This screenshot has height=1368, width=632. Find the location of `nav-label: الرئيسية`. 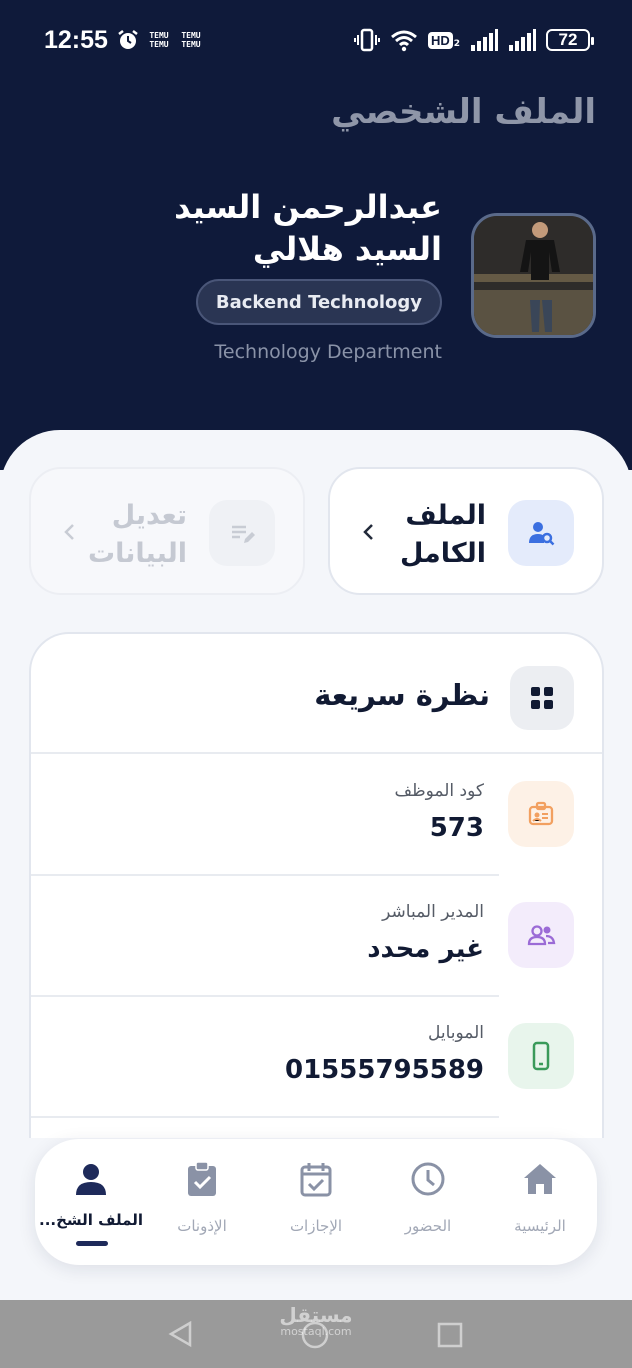

nav-label: الرئيسية is located at coordinates (540, 1226).